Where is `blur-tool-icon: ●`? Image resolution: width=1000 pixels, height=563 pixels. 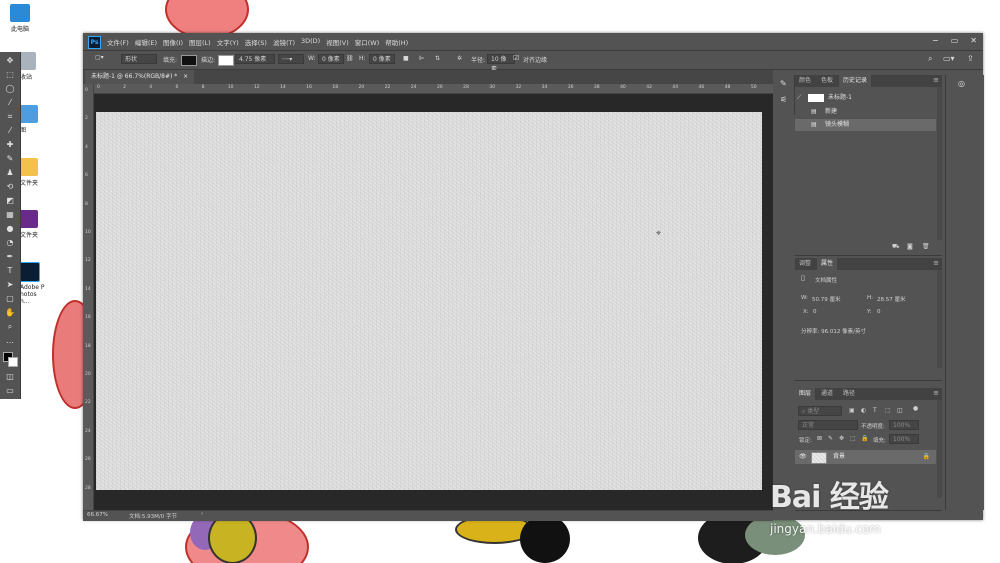
blur-tool-icon: ● is located at coordinates (10, 229).